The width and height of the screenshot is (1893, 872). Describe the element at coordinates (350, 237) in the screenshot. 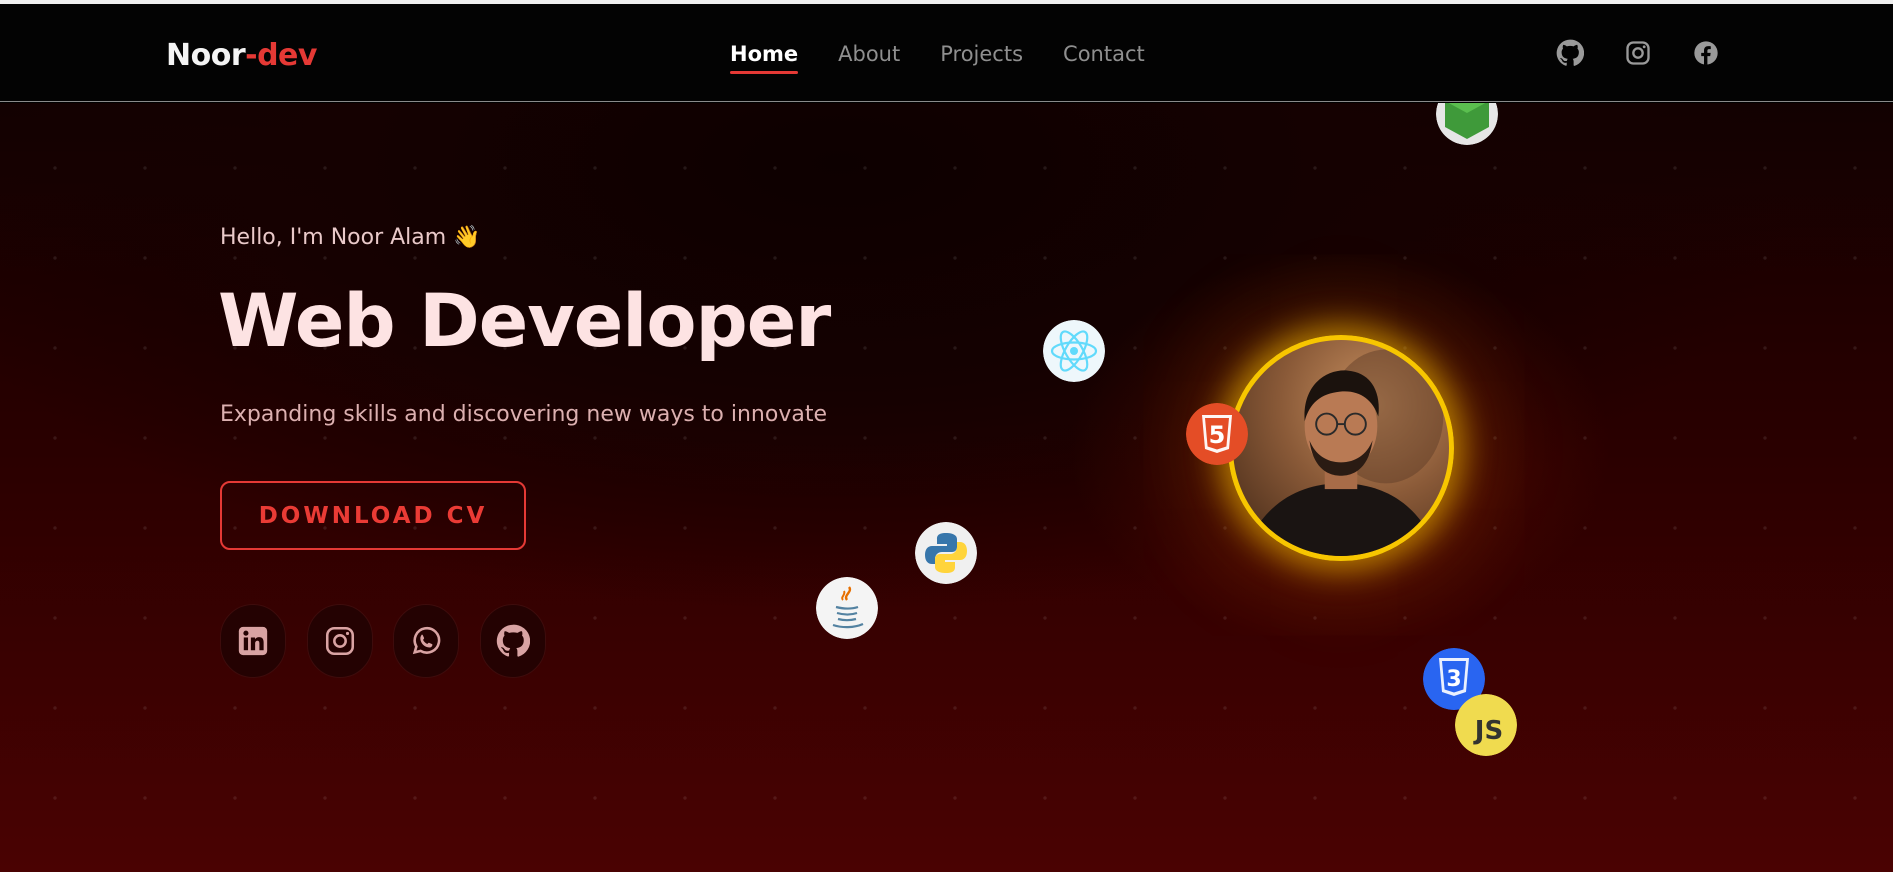

I see `hero-greeting: Hello, I'm Noor Alam 👋` at that location.